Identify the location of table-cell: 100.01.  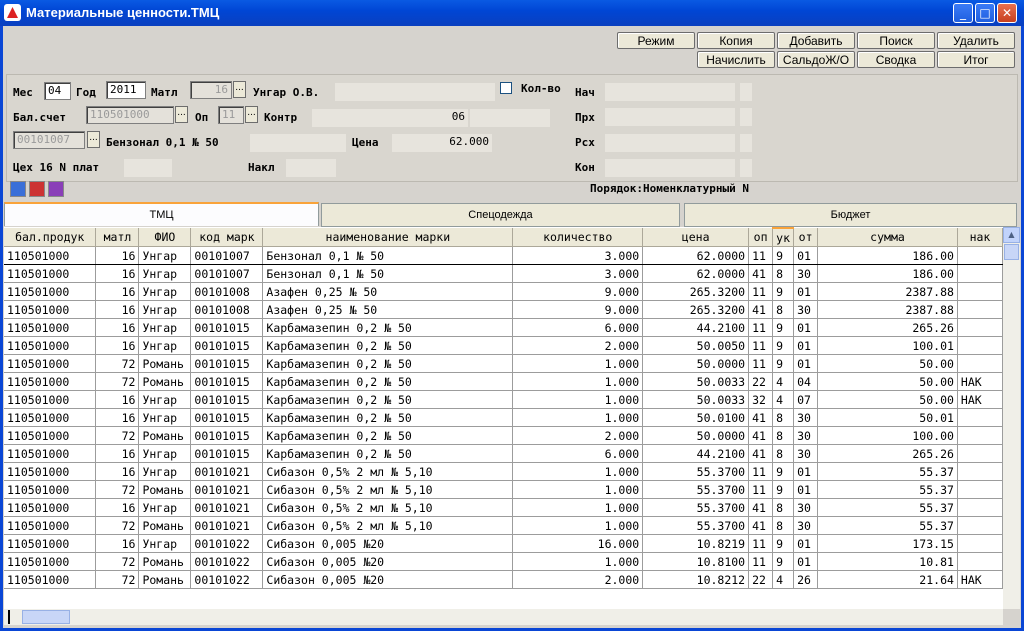
(887, 345).